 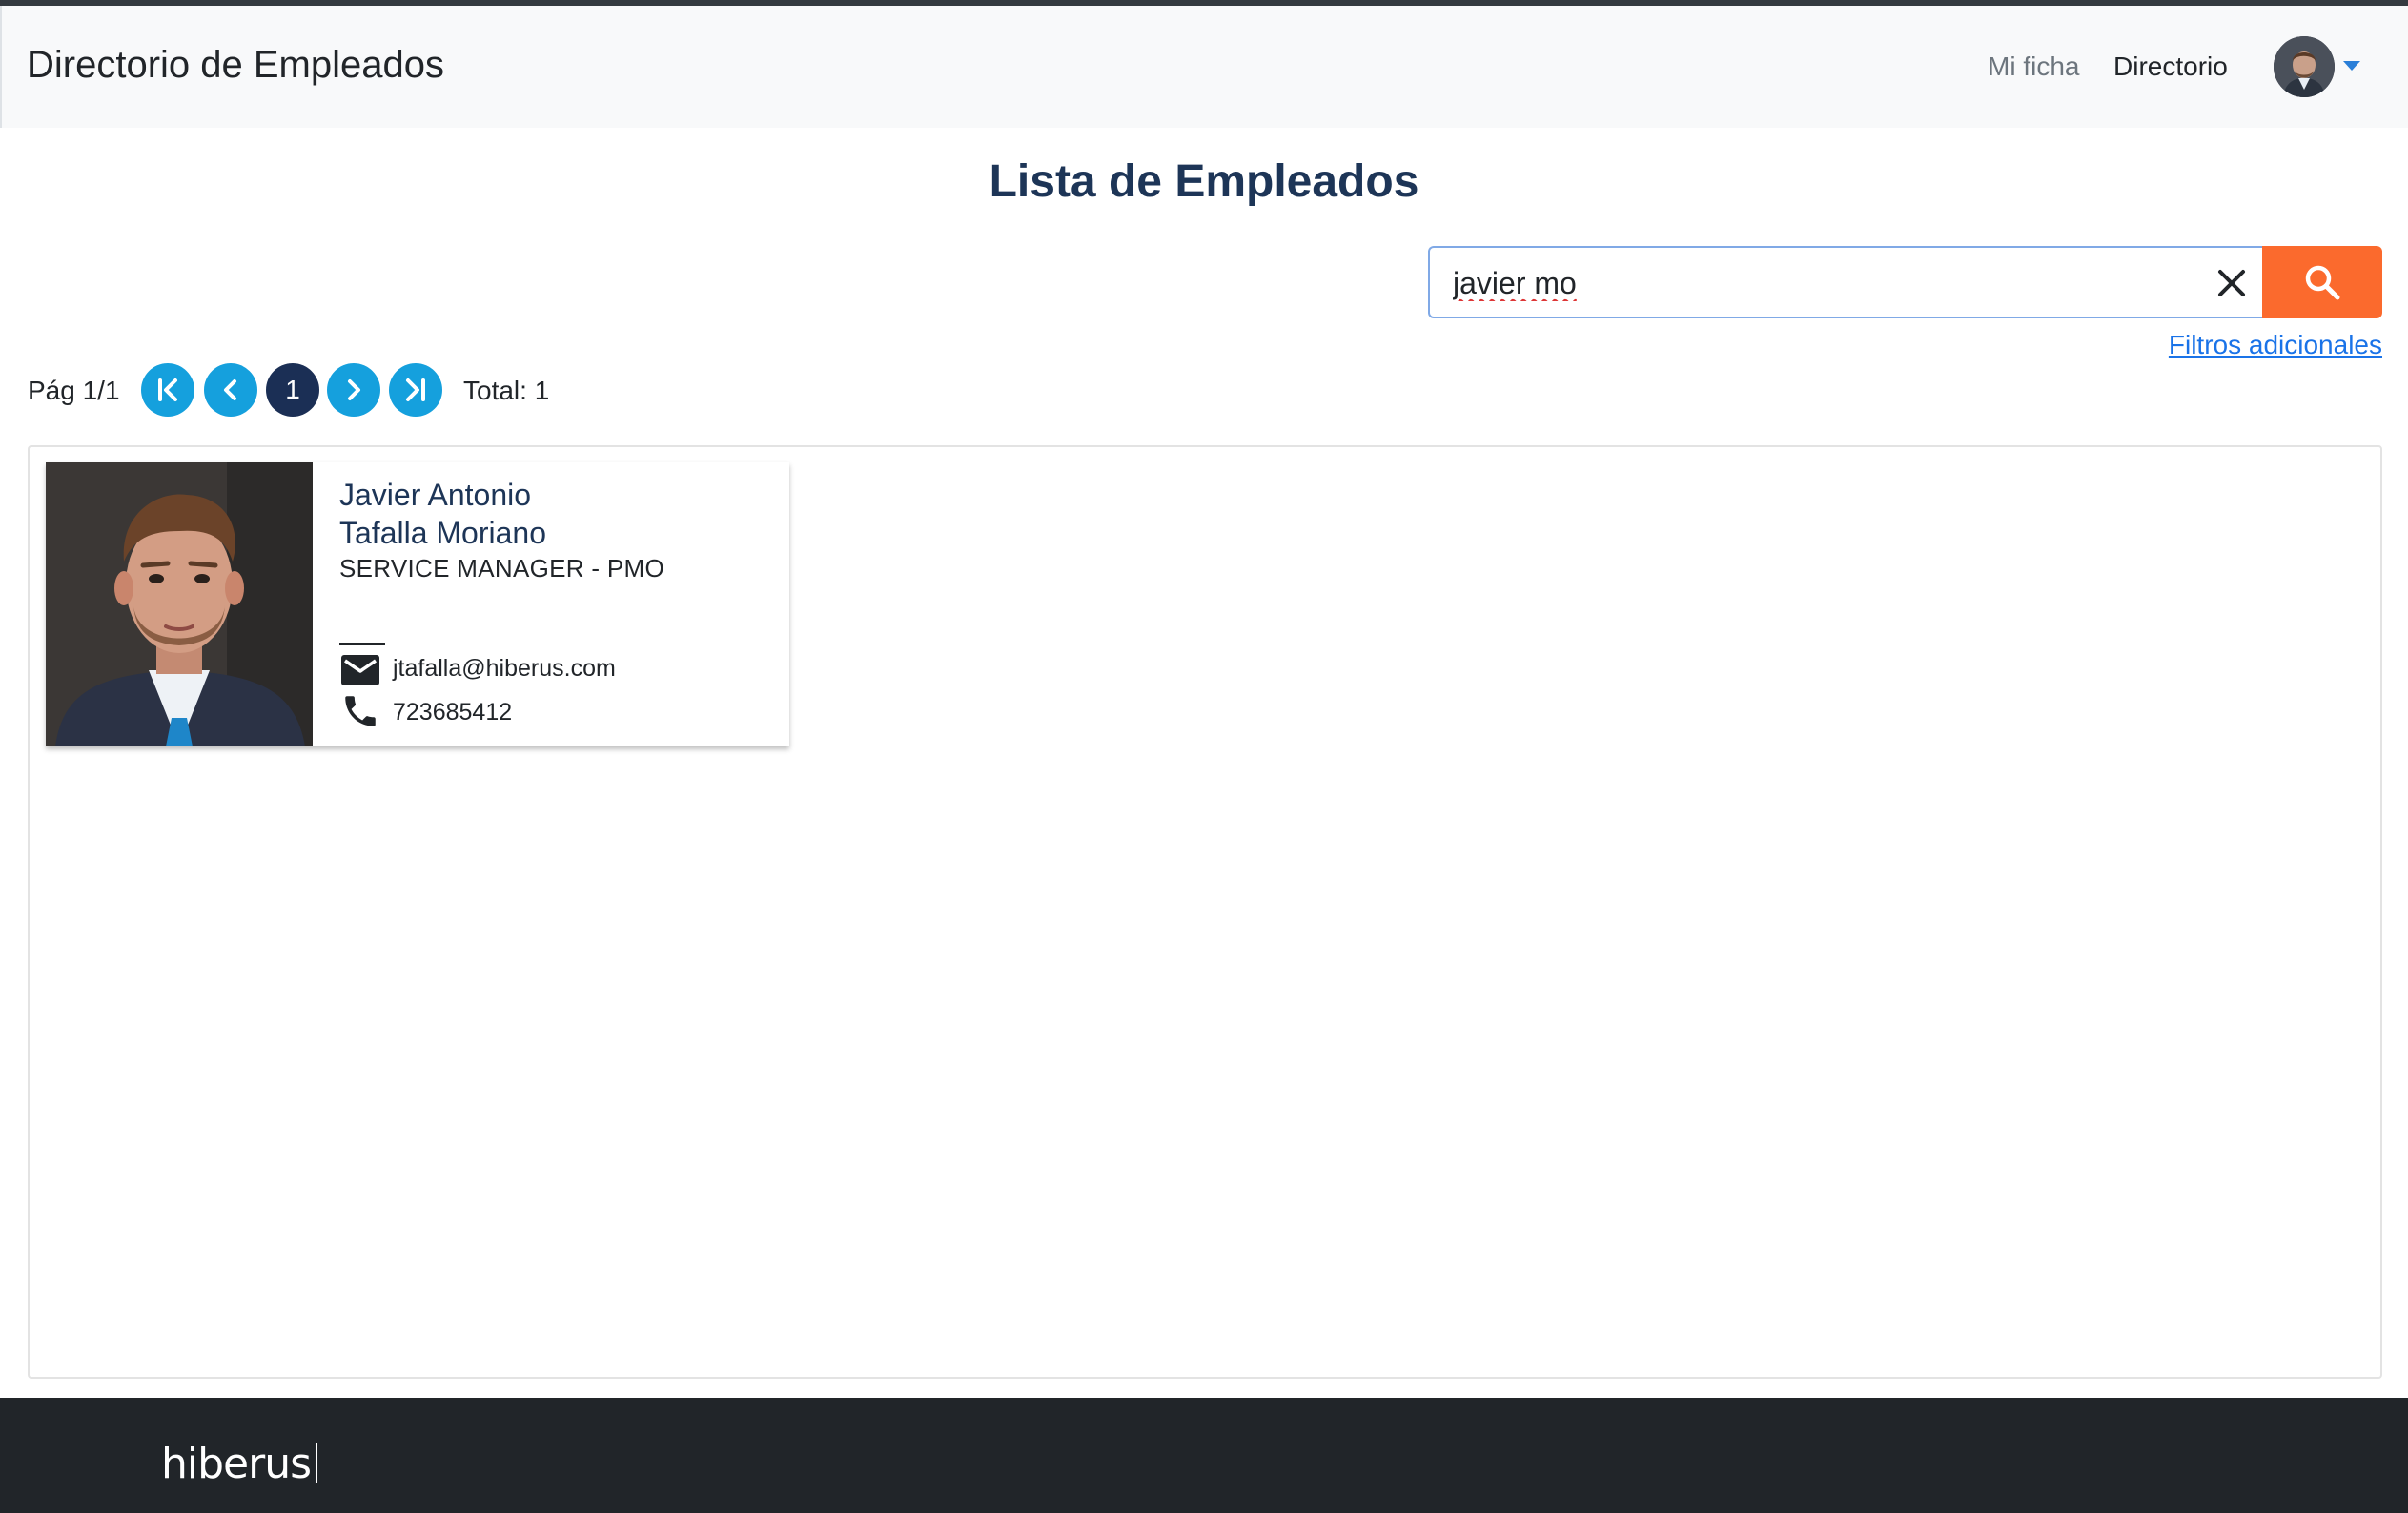 I want to click on search-box, so click(x=1845, y=282).